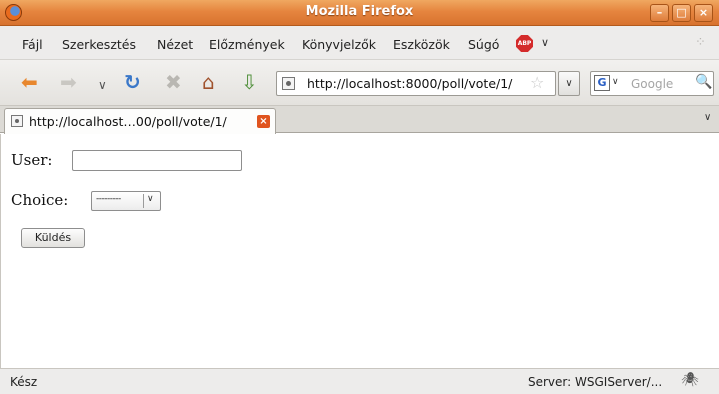 Image resolution: width=719 pixels, height=394 pixels. I want to click on window-titlebar: Mozilla Firefox – □ ×, so click(359, 13).